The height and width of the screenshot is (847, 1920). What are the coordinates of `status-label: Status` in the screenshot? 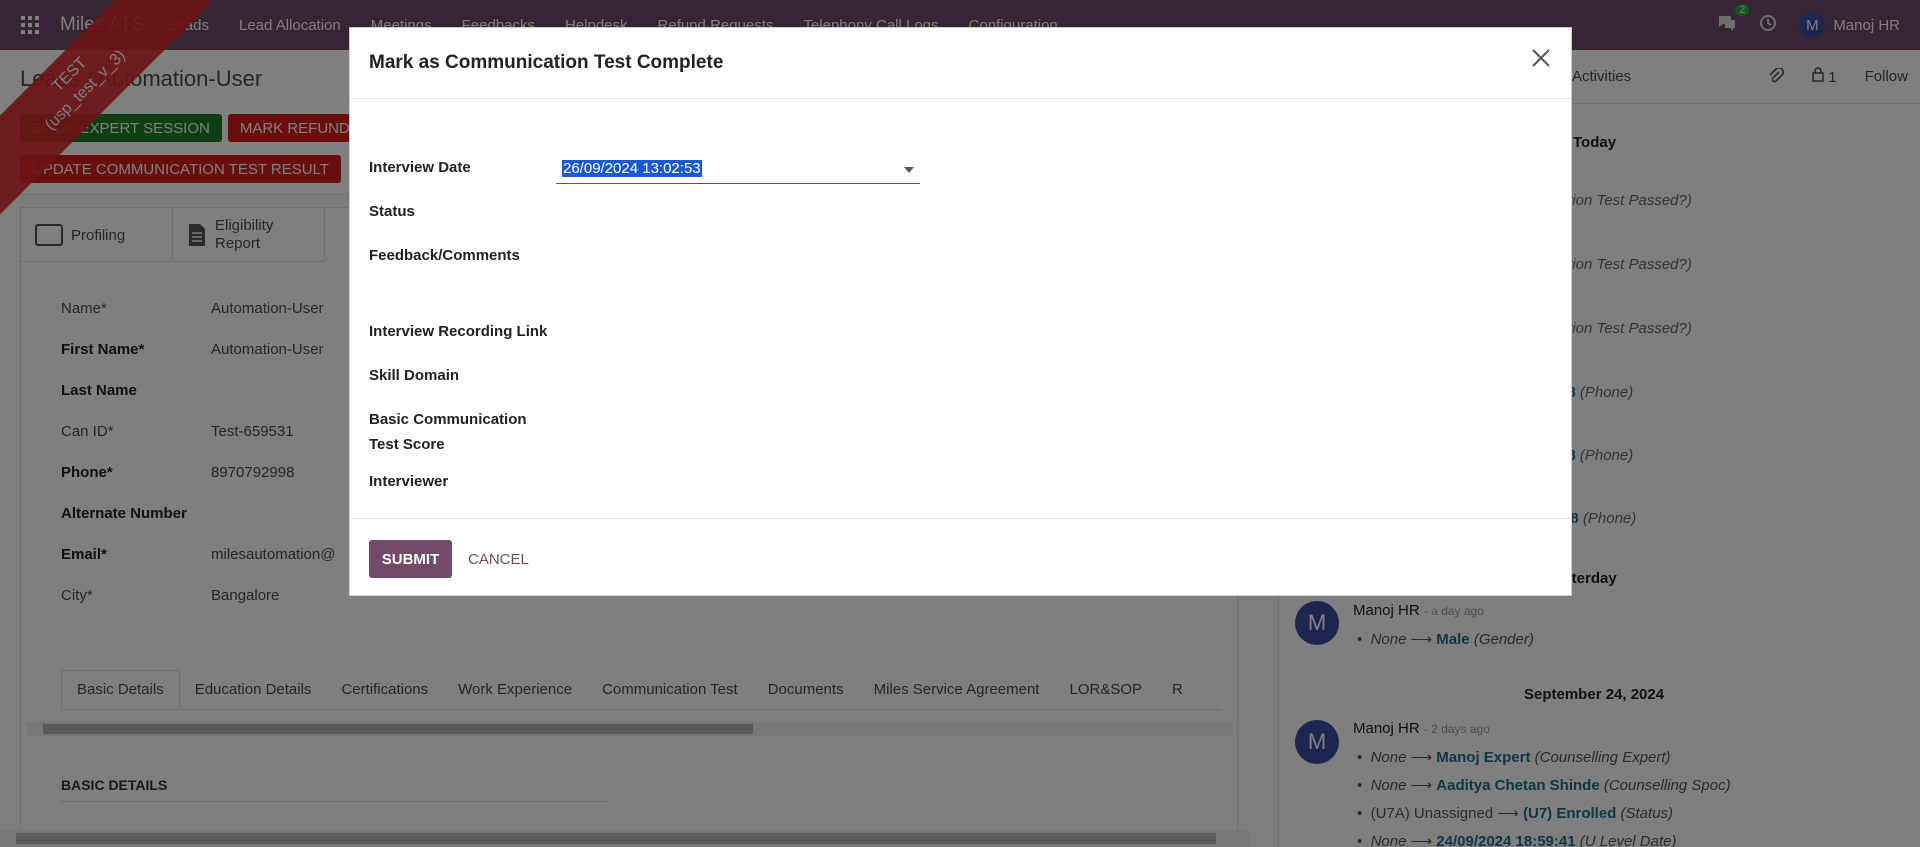 It's located at (392, 211).